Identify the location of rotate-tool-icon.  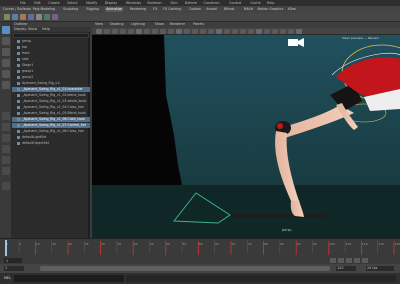
(6, 74).